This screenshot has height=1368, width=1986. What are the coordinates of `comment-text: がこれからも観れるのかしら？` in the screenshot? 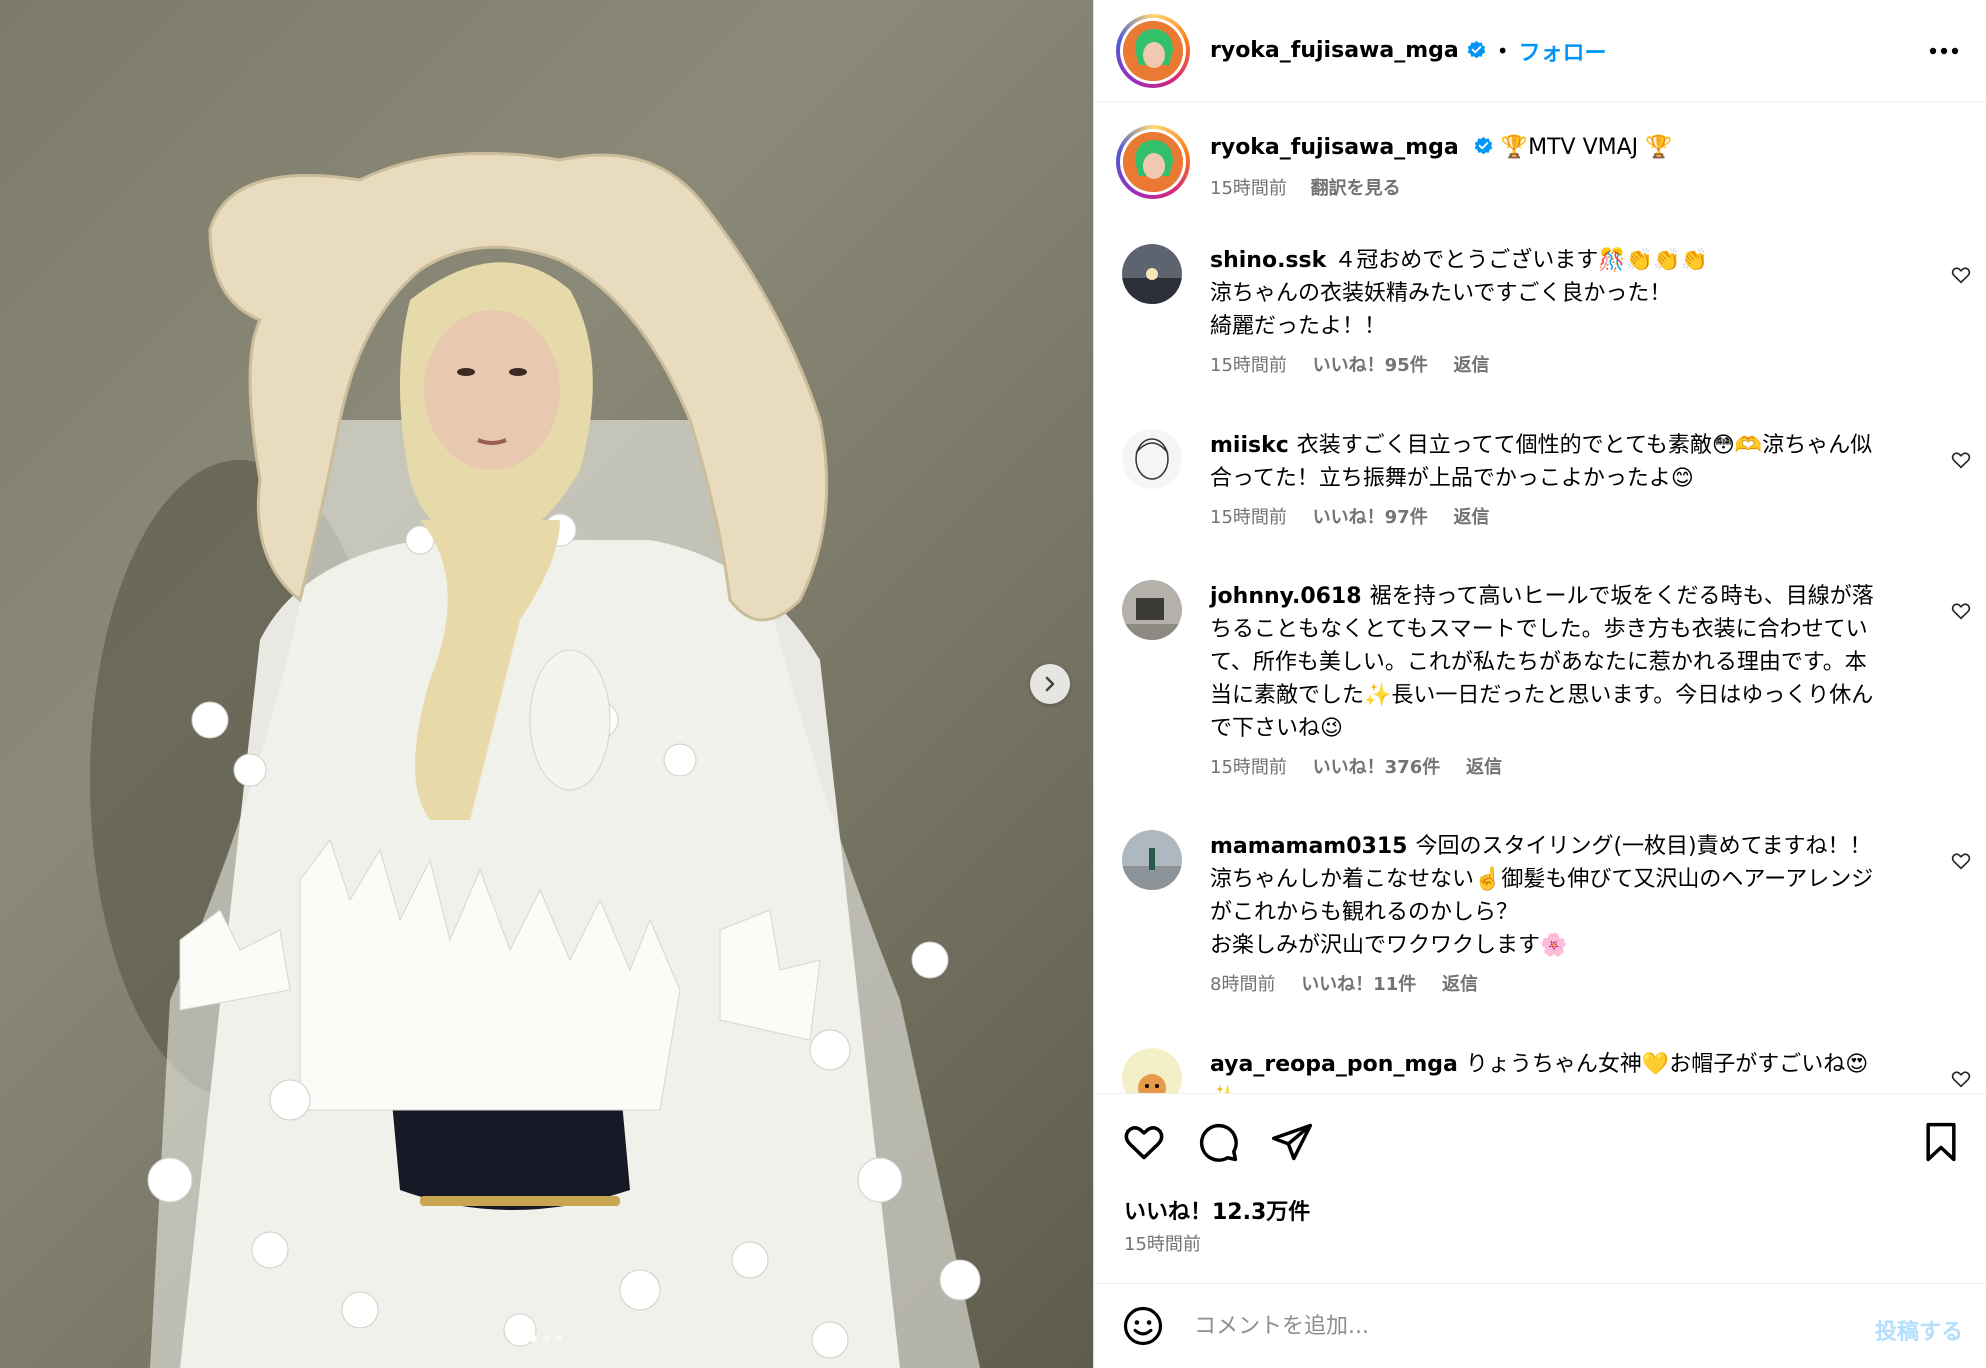 It's located at (1364, 912).